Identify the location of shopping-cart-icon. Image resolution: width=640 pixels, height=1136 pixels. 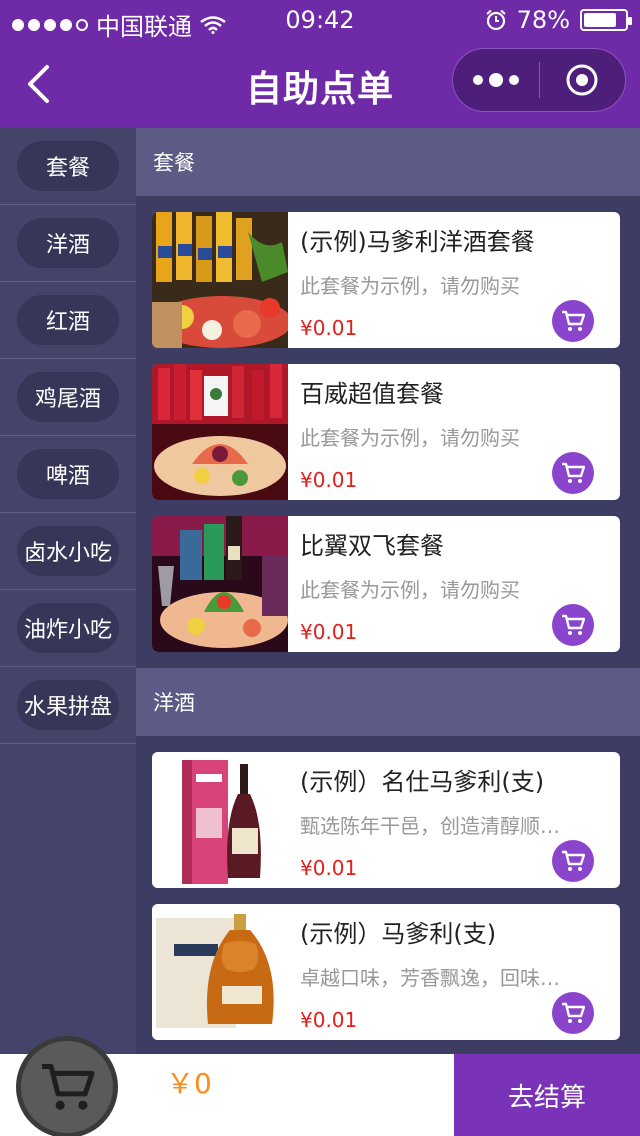
(68, 1087).